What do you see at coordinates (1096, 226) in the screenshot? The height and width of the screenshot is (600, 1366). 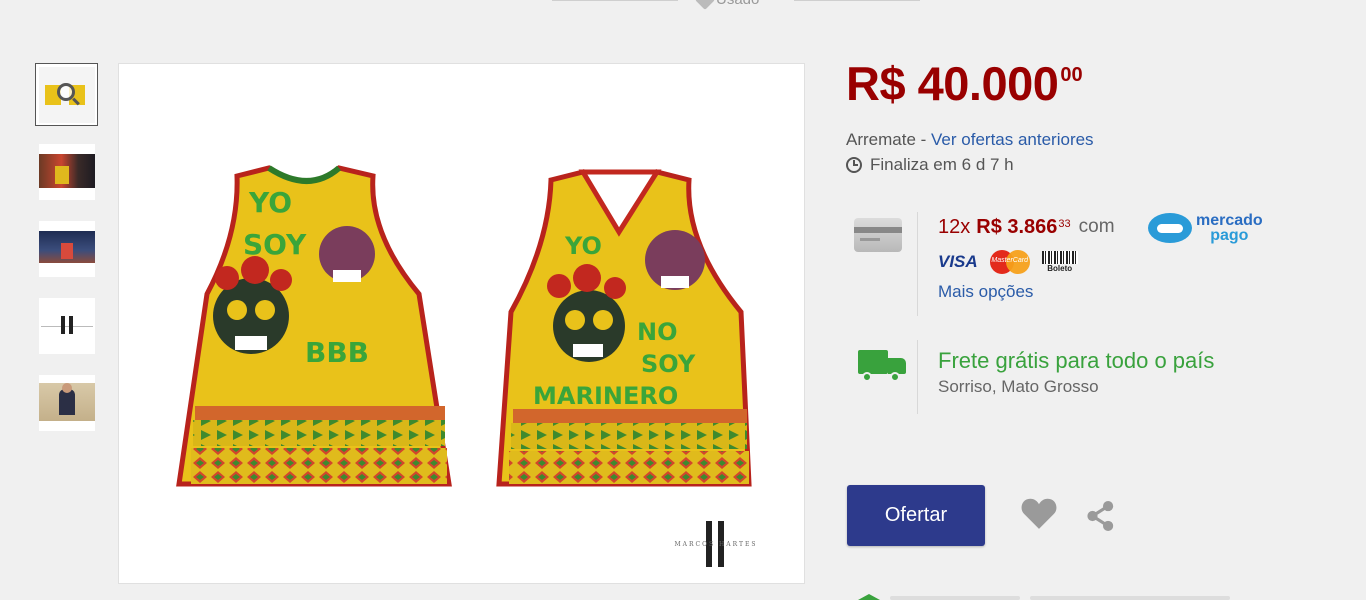 I see `with-label: com` at bounding box center [1096, 226].